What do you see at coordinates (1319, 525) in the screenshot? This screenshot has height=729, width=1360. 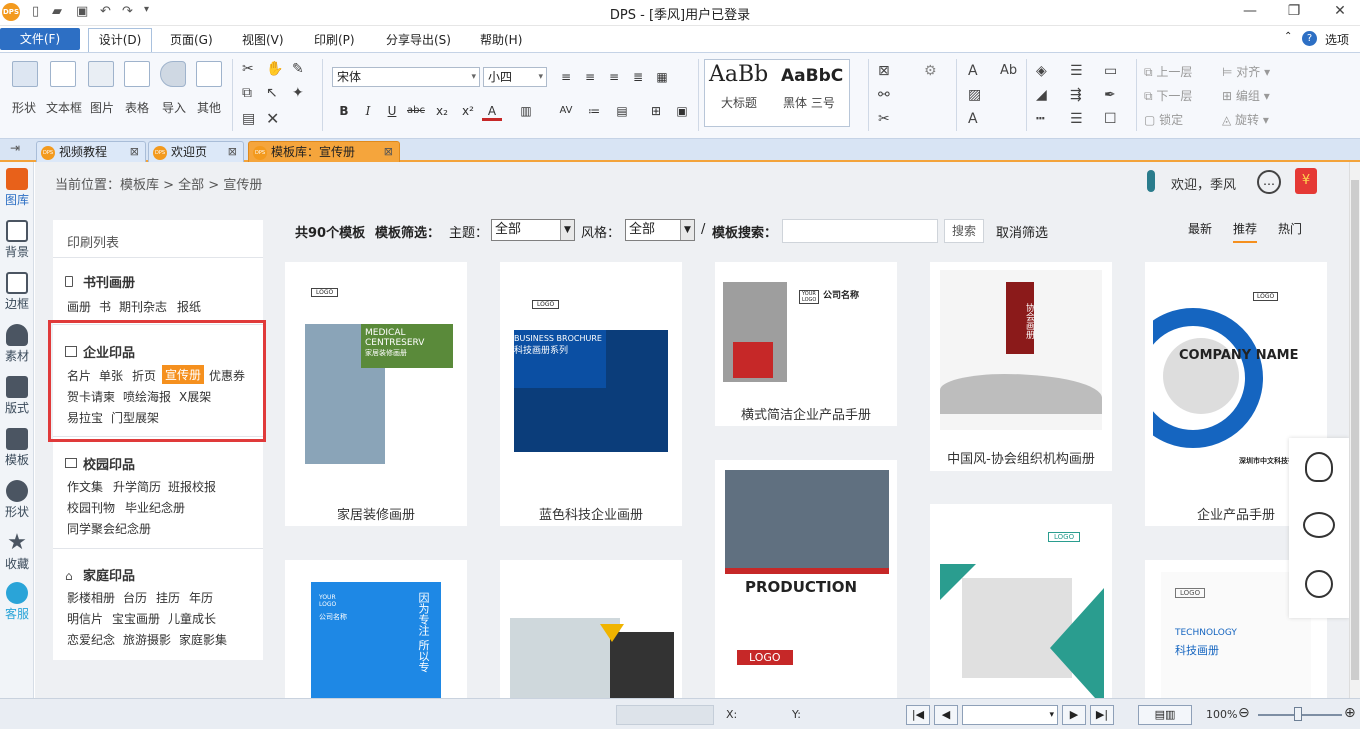 I see `wechat-icon` at bounding box center [1319, 525].